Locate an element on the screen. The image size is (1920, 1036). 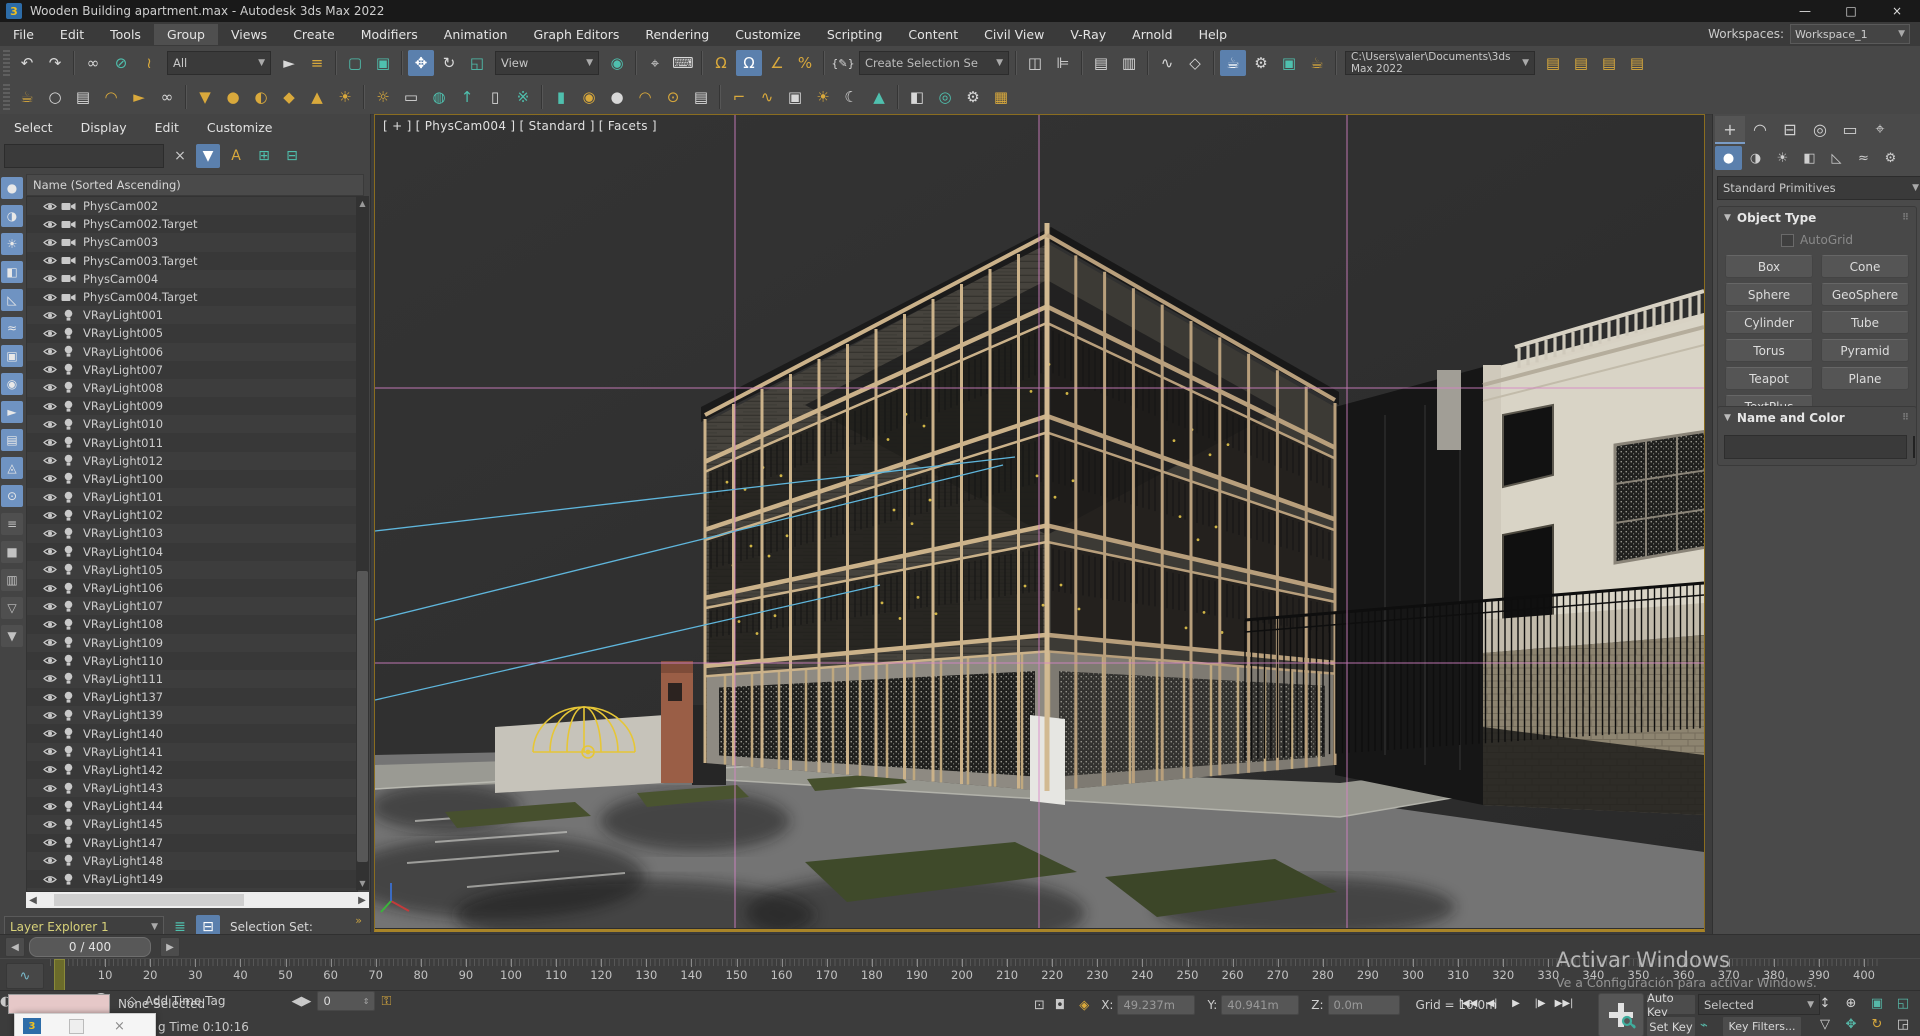
ball-tool-icon: ● is located at coordinates (617, 97).